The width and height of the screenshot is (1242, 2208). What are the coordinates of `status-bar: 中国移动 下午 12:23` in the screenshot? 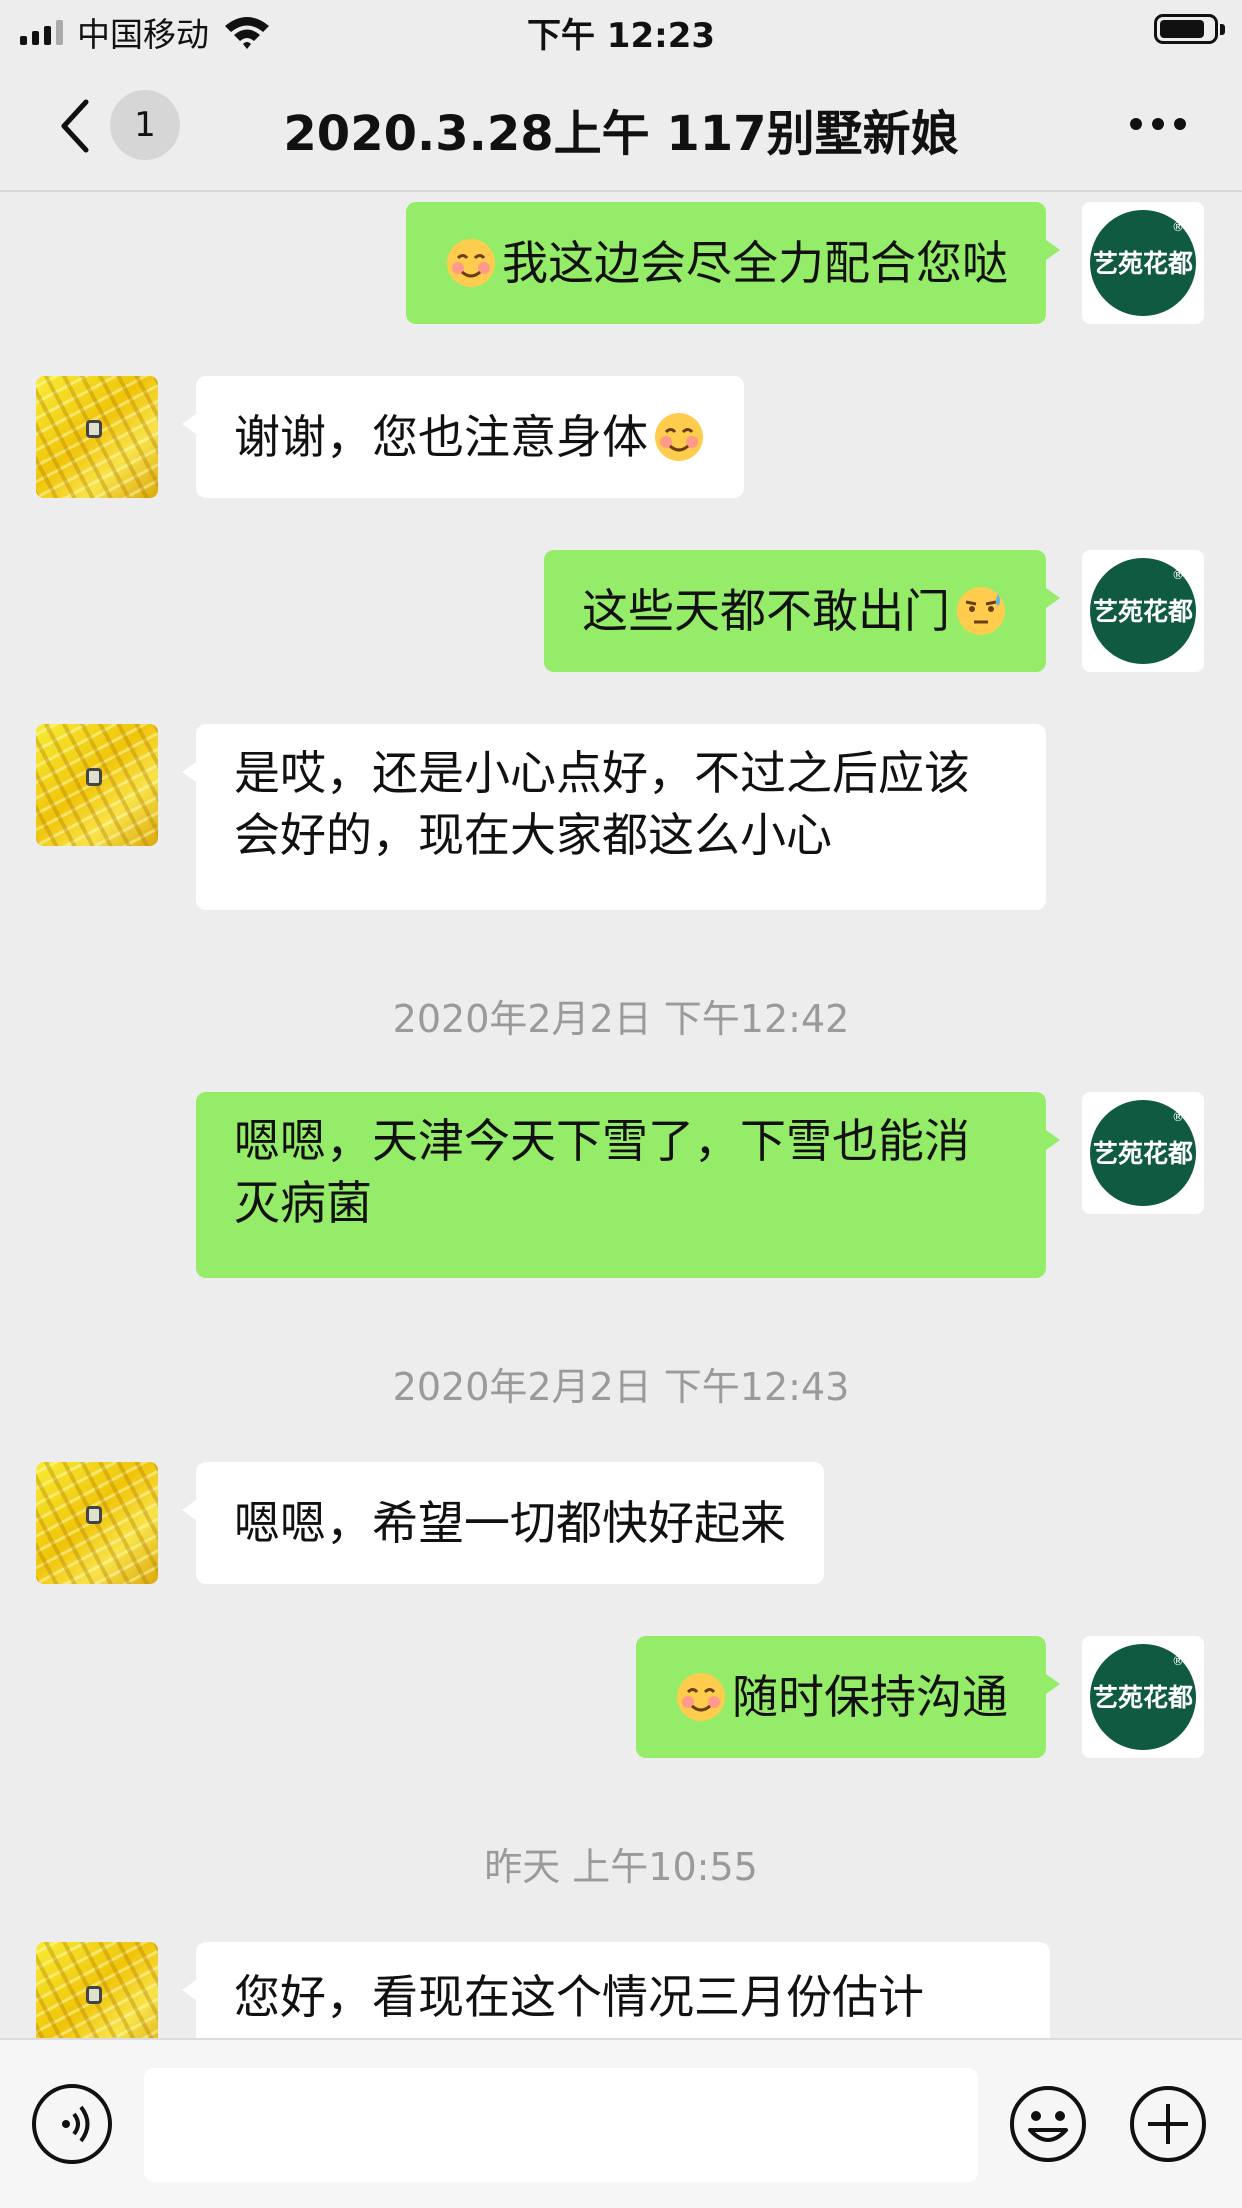 It's located at (621, 31).